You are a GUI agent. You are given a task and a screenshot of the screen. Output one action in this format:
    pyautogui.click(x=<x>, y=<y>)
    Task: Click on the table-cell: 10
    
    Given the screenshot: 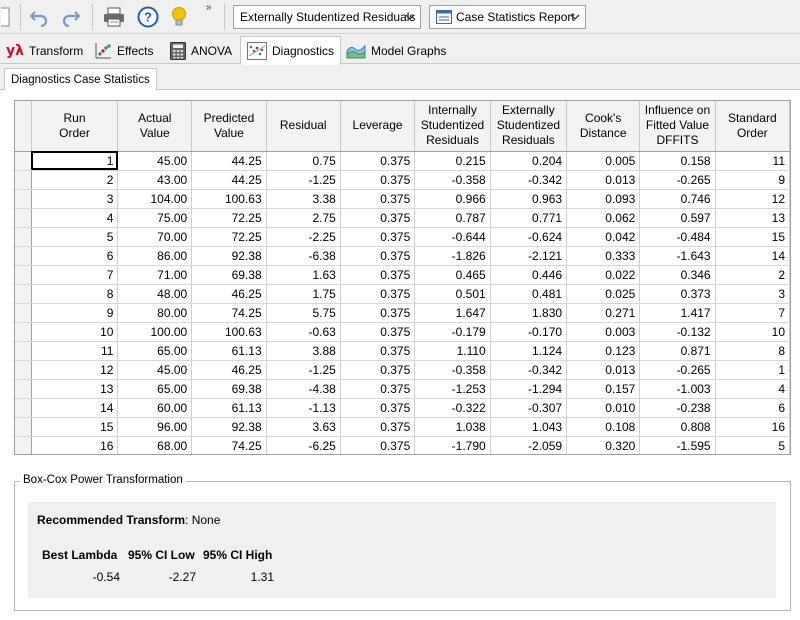 What is the action you would take?
    pyautogui.click(x=75, y=332)
    